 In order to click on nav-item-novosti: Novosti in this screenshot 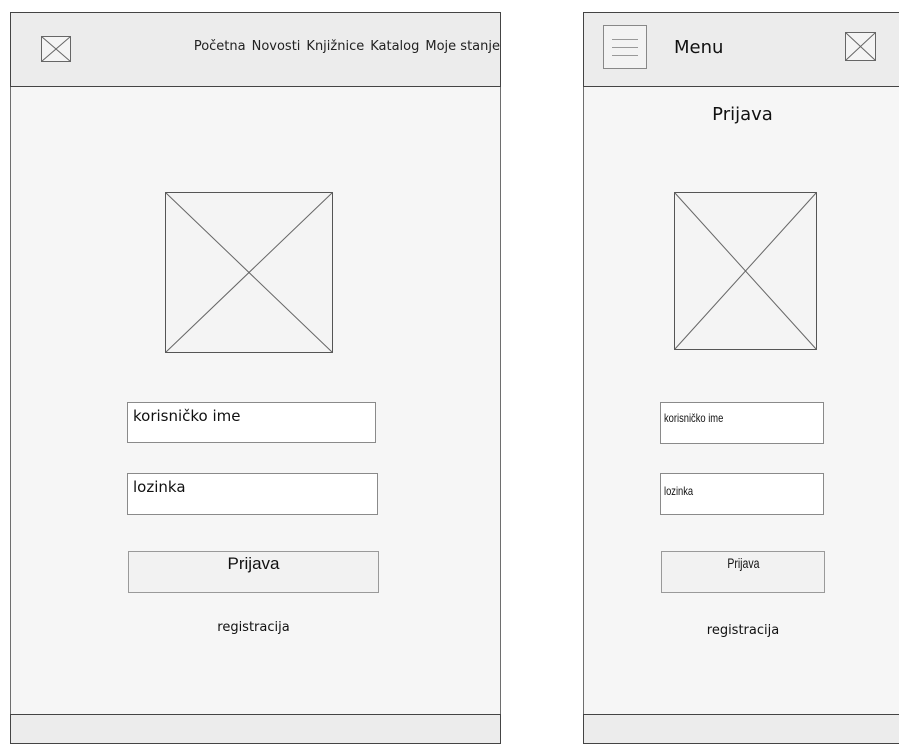, I will do `click(276, 46)`.